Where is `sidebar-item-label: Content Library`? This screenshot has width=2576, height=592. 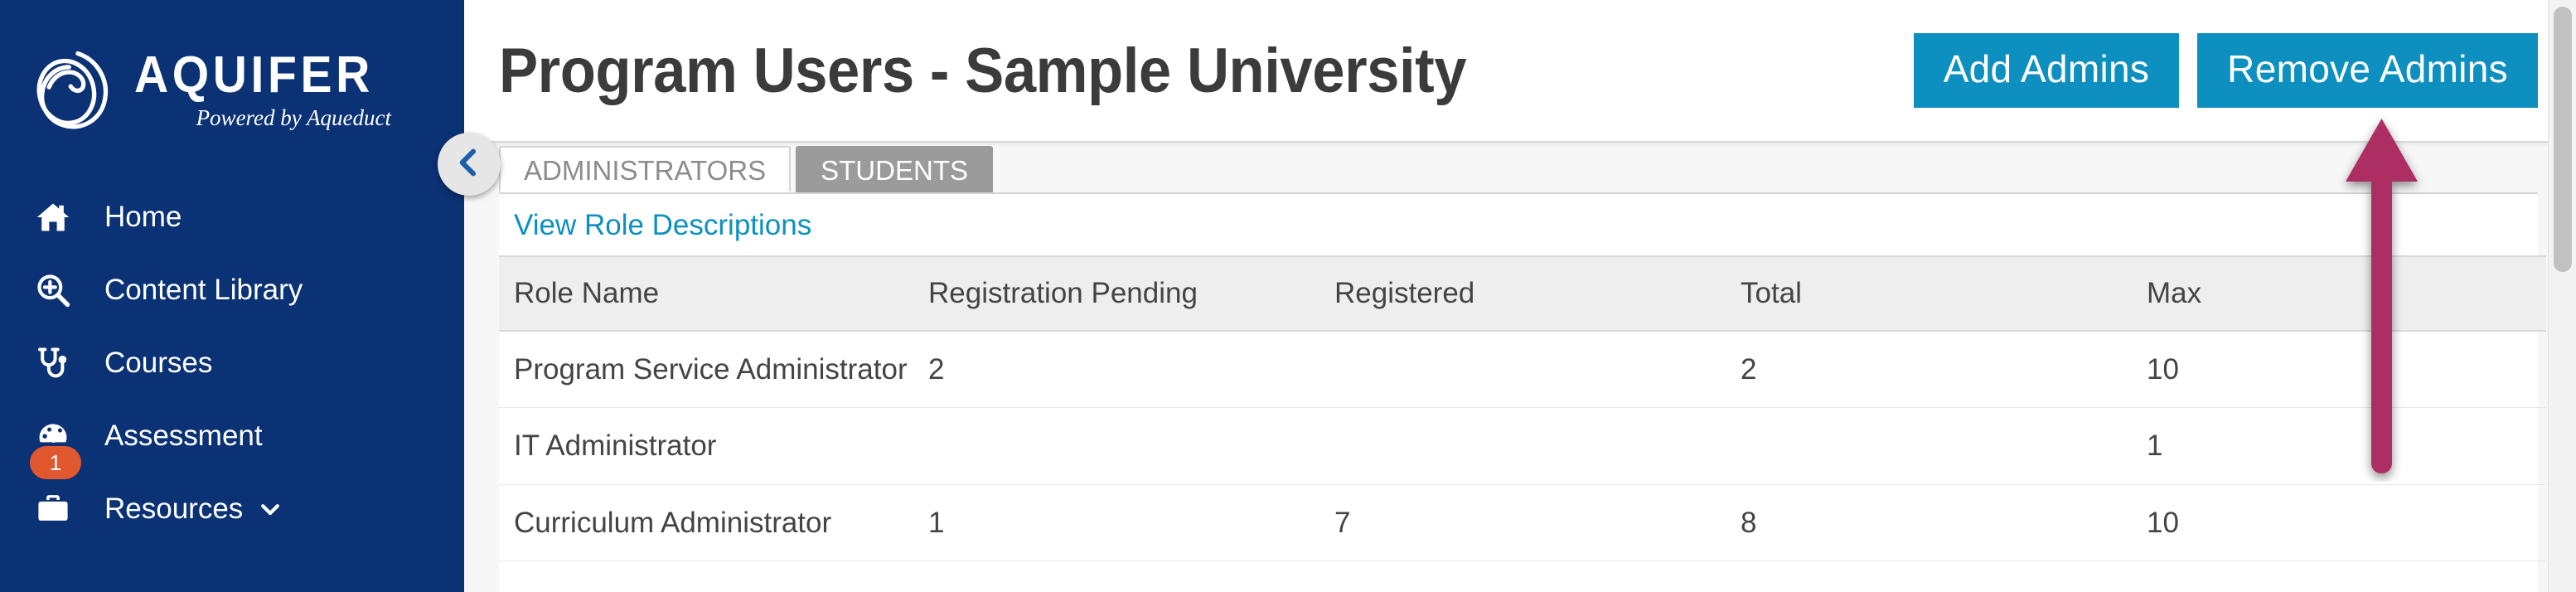
sidebar-item-label: Content Library is located at coordinates (203, 290).